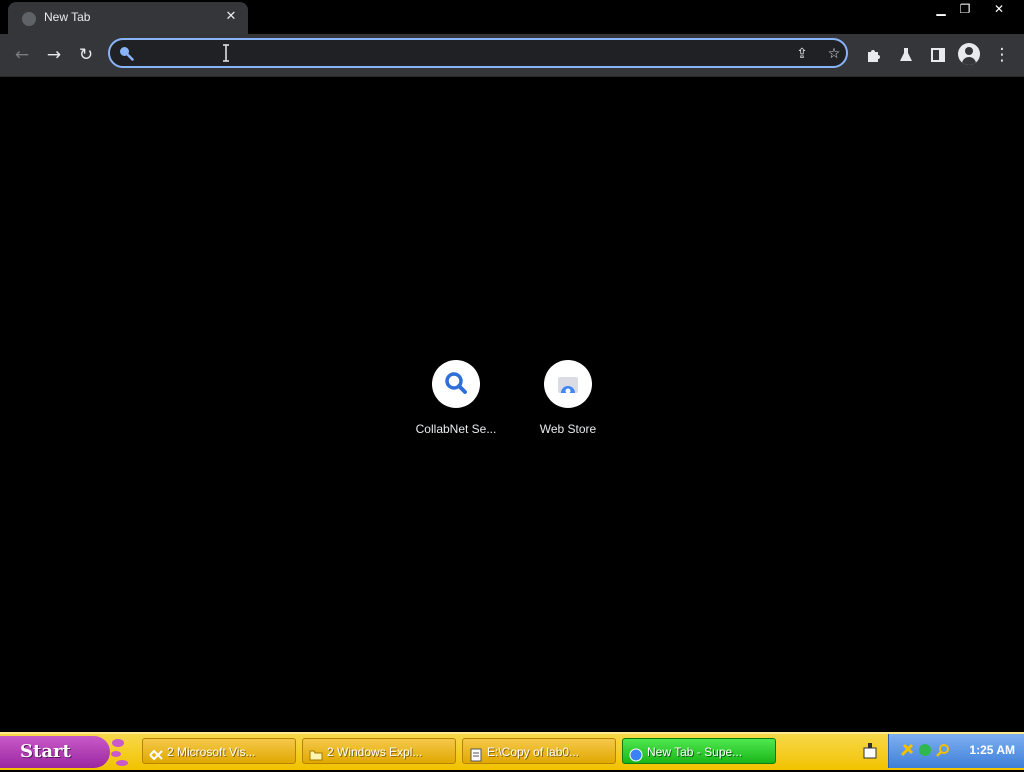 This screenshot has width=1024, height=772. Describe the element at coordinates (121, 752) in the screenshot. I see `quick-launch-bubbles-icon` at that location.